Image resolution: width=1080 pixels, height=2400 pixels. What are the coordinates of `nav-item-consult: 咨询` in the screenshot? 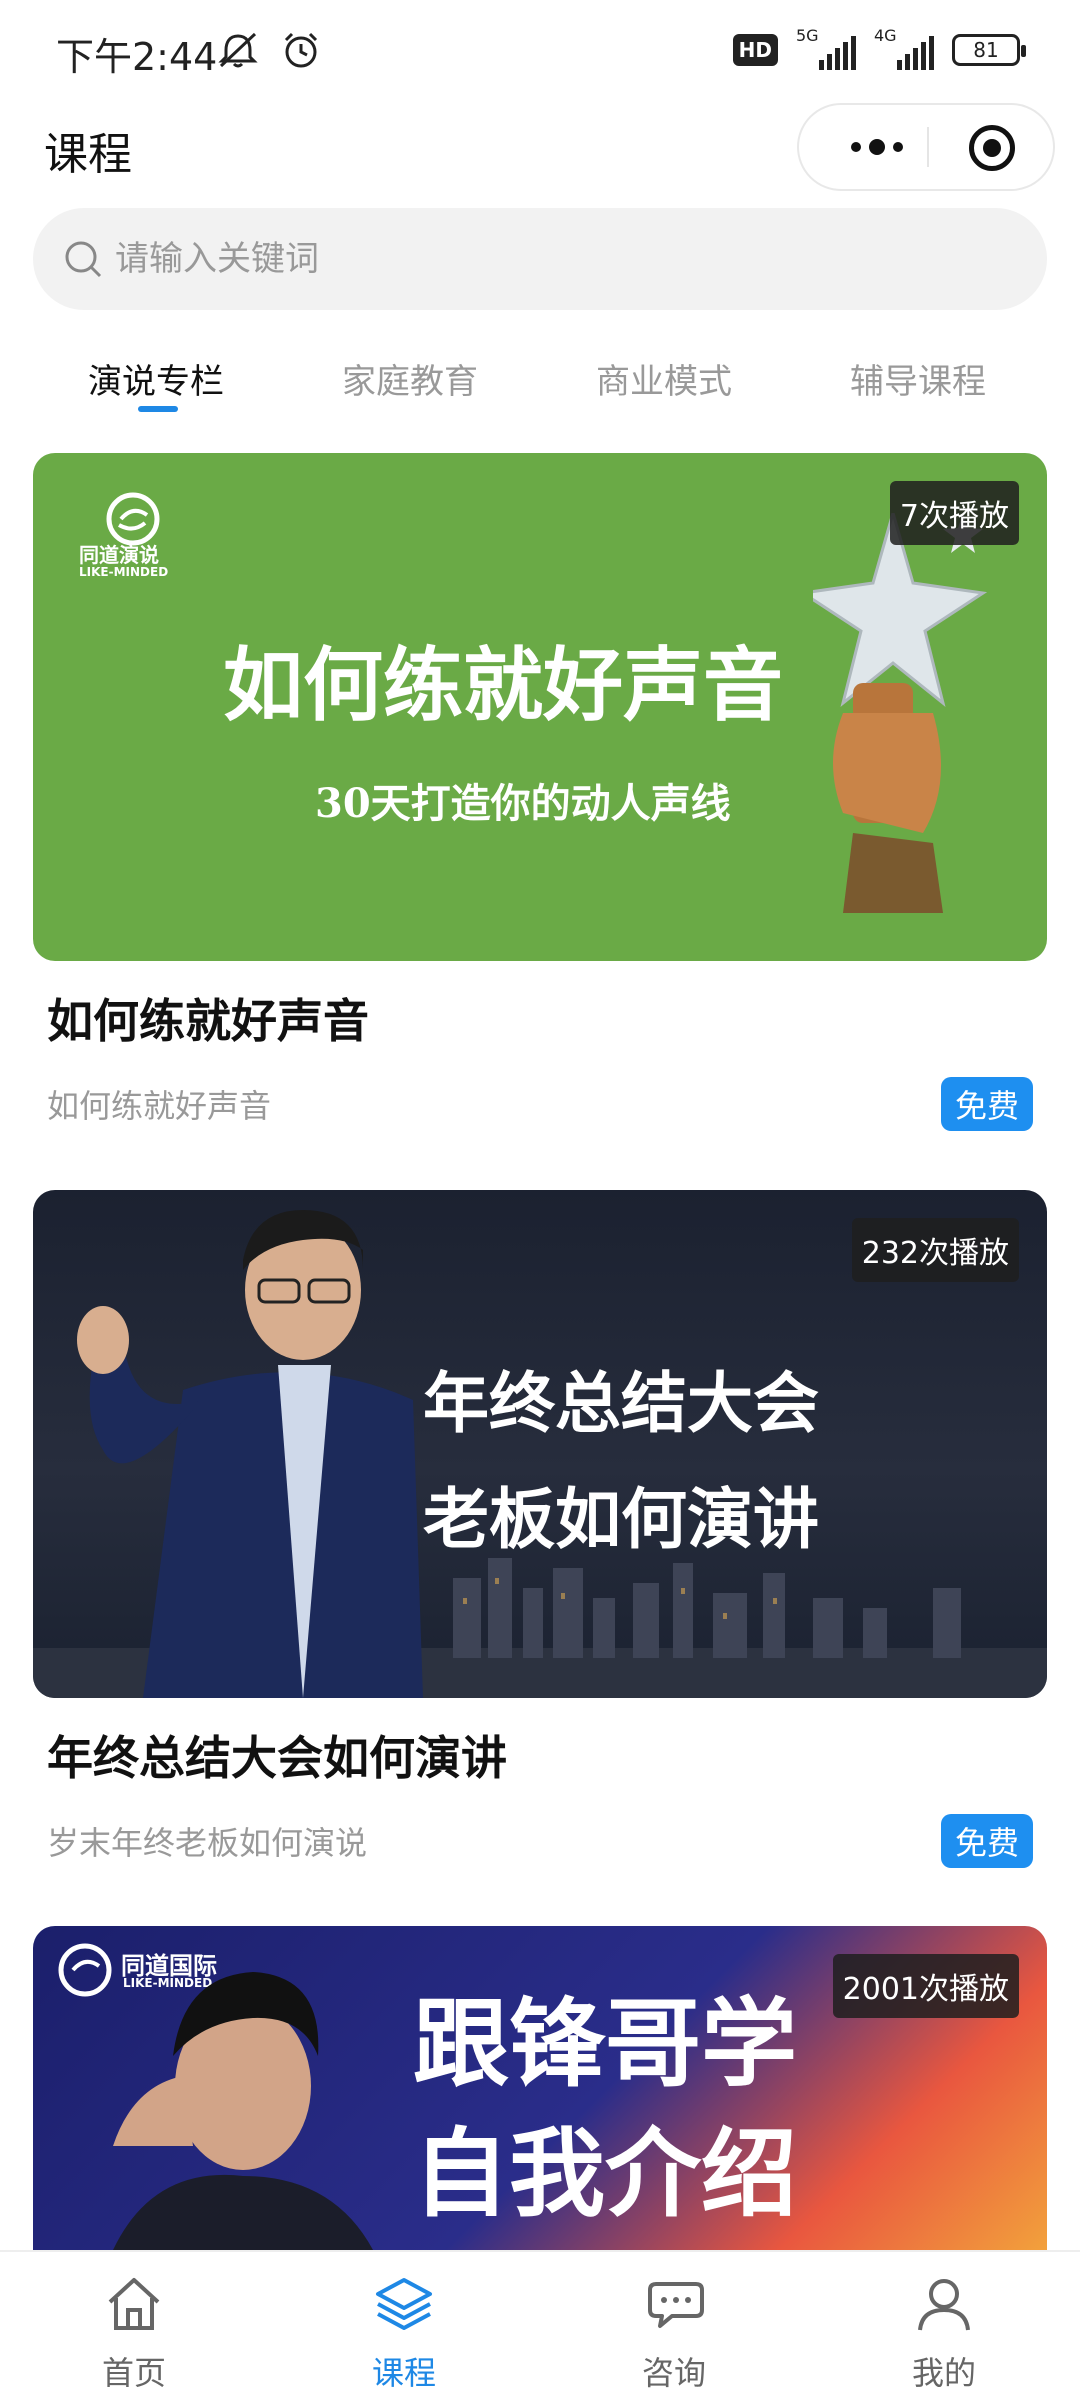 It's located at (674, 2327).